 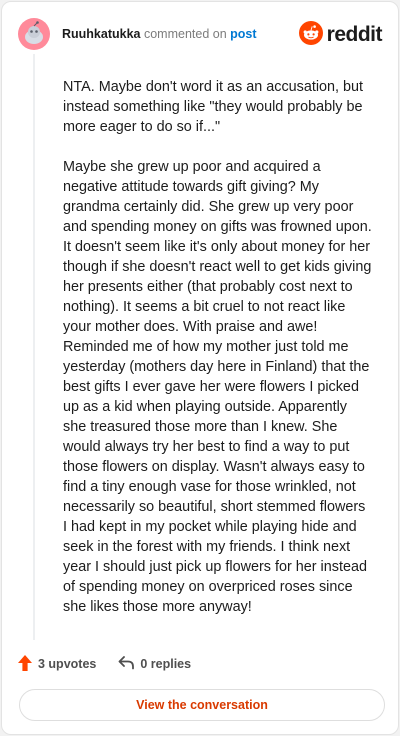 What do you see at coordinates (34, 347) in the screenshot?
I see `thread-line` at bounding box center [34, 347].